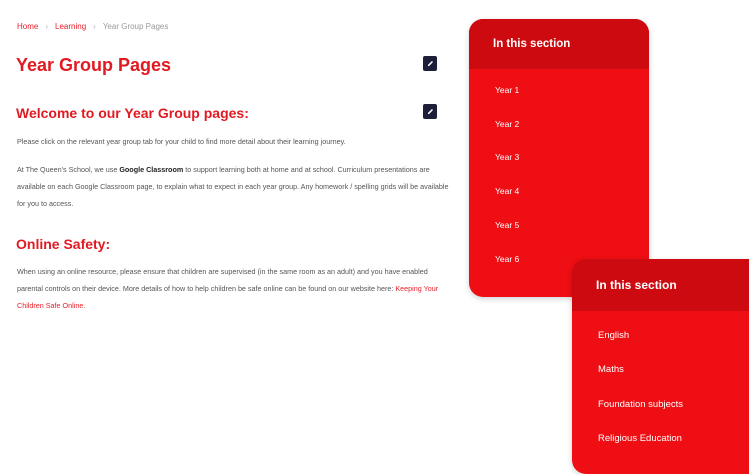  What do you see at coordinates (559, 44) in the screenshot?
I see `section-nav-title: In this section` at bounding box center [559, 44].